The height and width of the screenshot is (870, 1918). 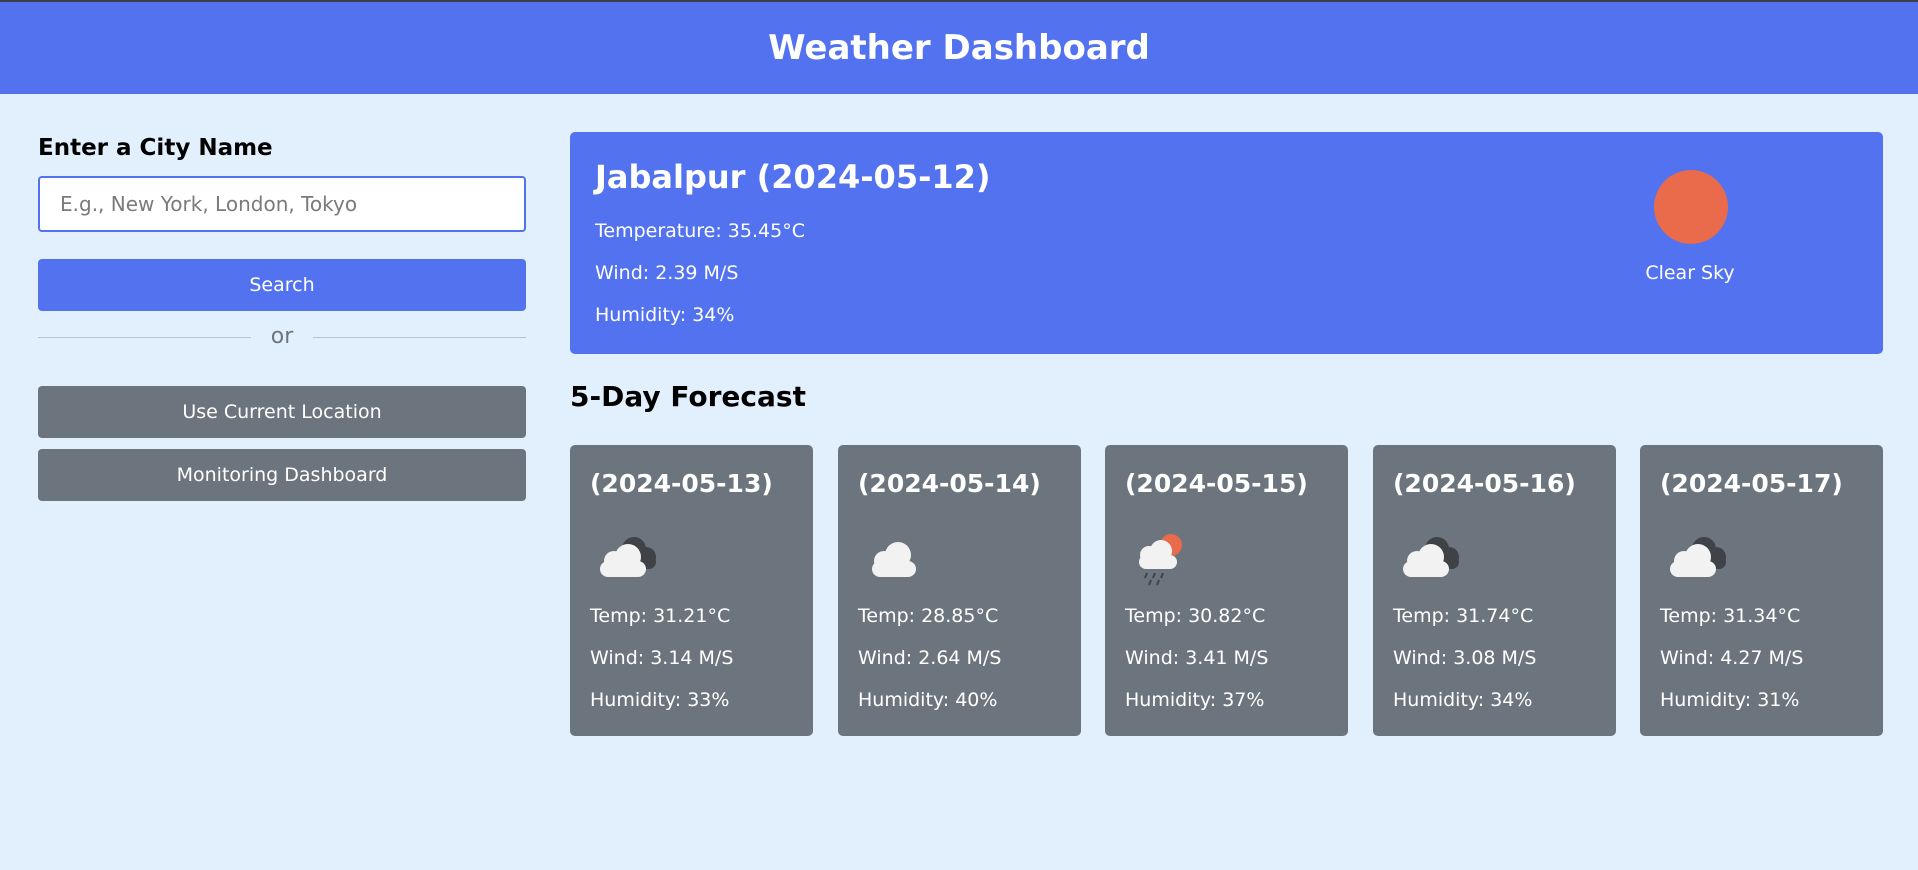 I want to click on forecast-temp: Temp: 31.74°C, so click(x=1463, y=616).